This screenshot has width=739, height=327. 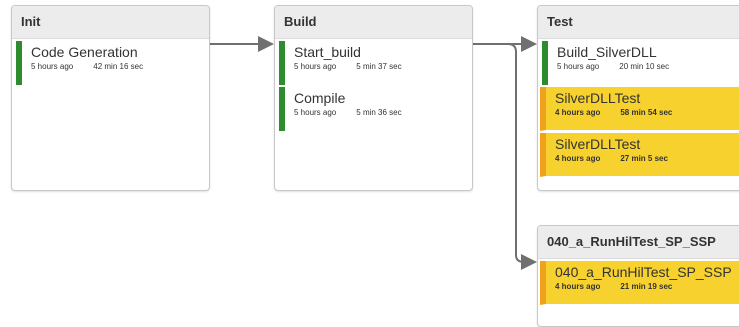 I want to click on stage-title: Build, so click(x=373, y=22).